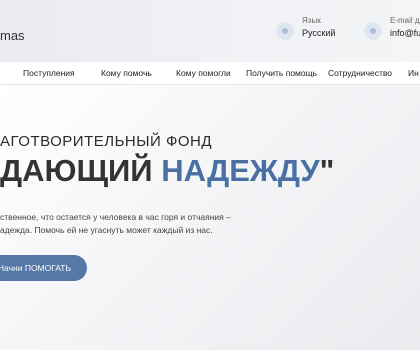 This screenshot has height=350, width=420. What do you see at coordinates (318, 33) in the screenshot?
I see `language-value: Русский` at bounding box center [318, 33].